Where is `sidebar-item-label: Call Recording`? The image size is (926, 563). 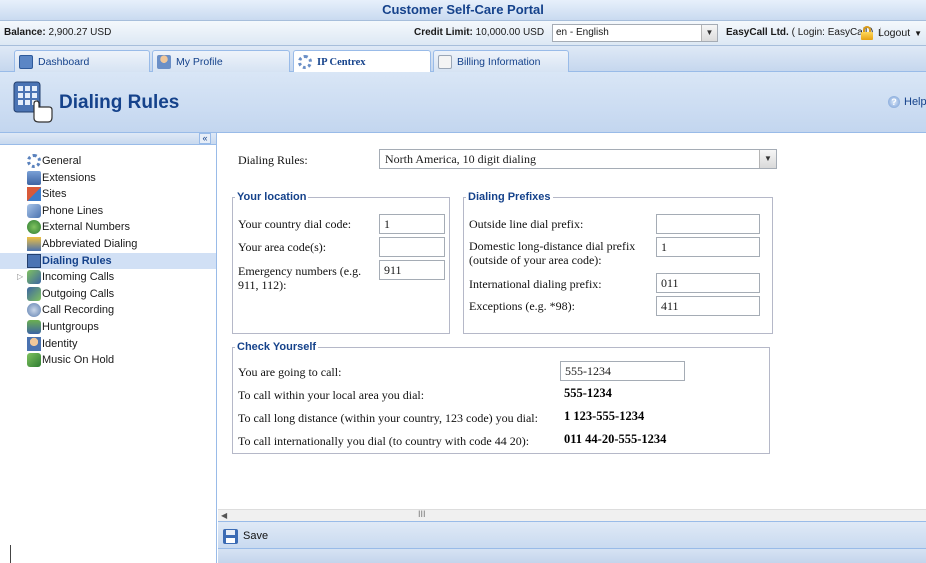
sidebar-item-label: Call Recording is located at coordinates (78, 310).